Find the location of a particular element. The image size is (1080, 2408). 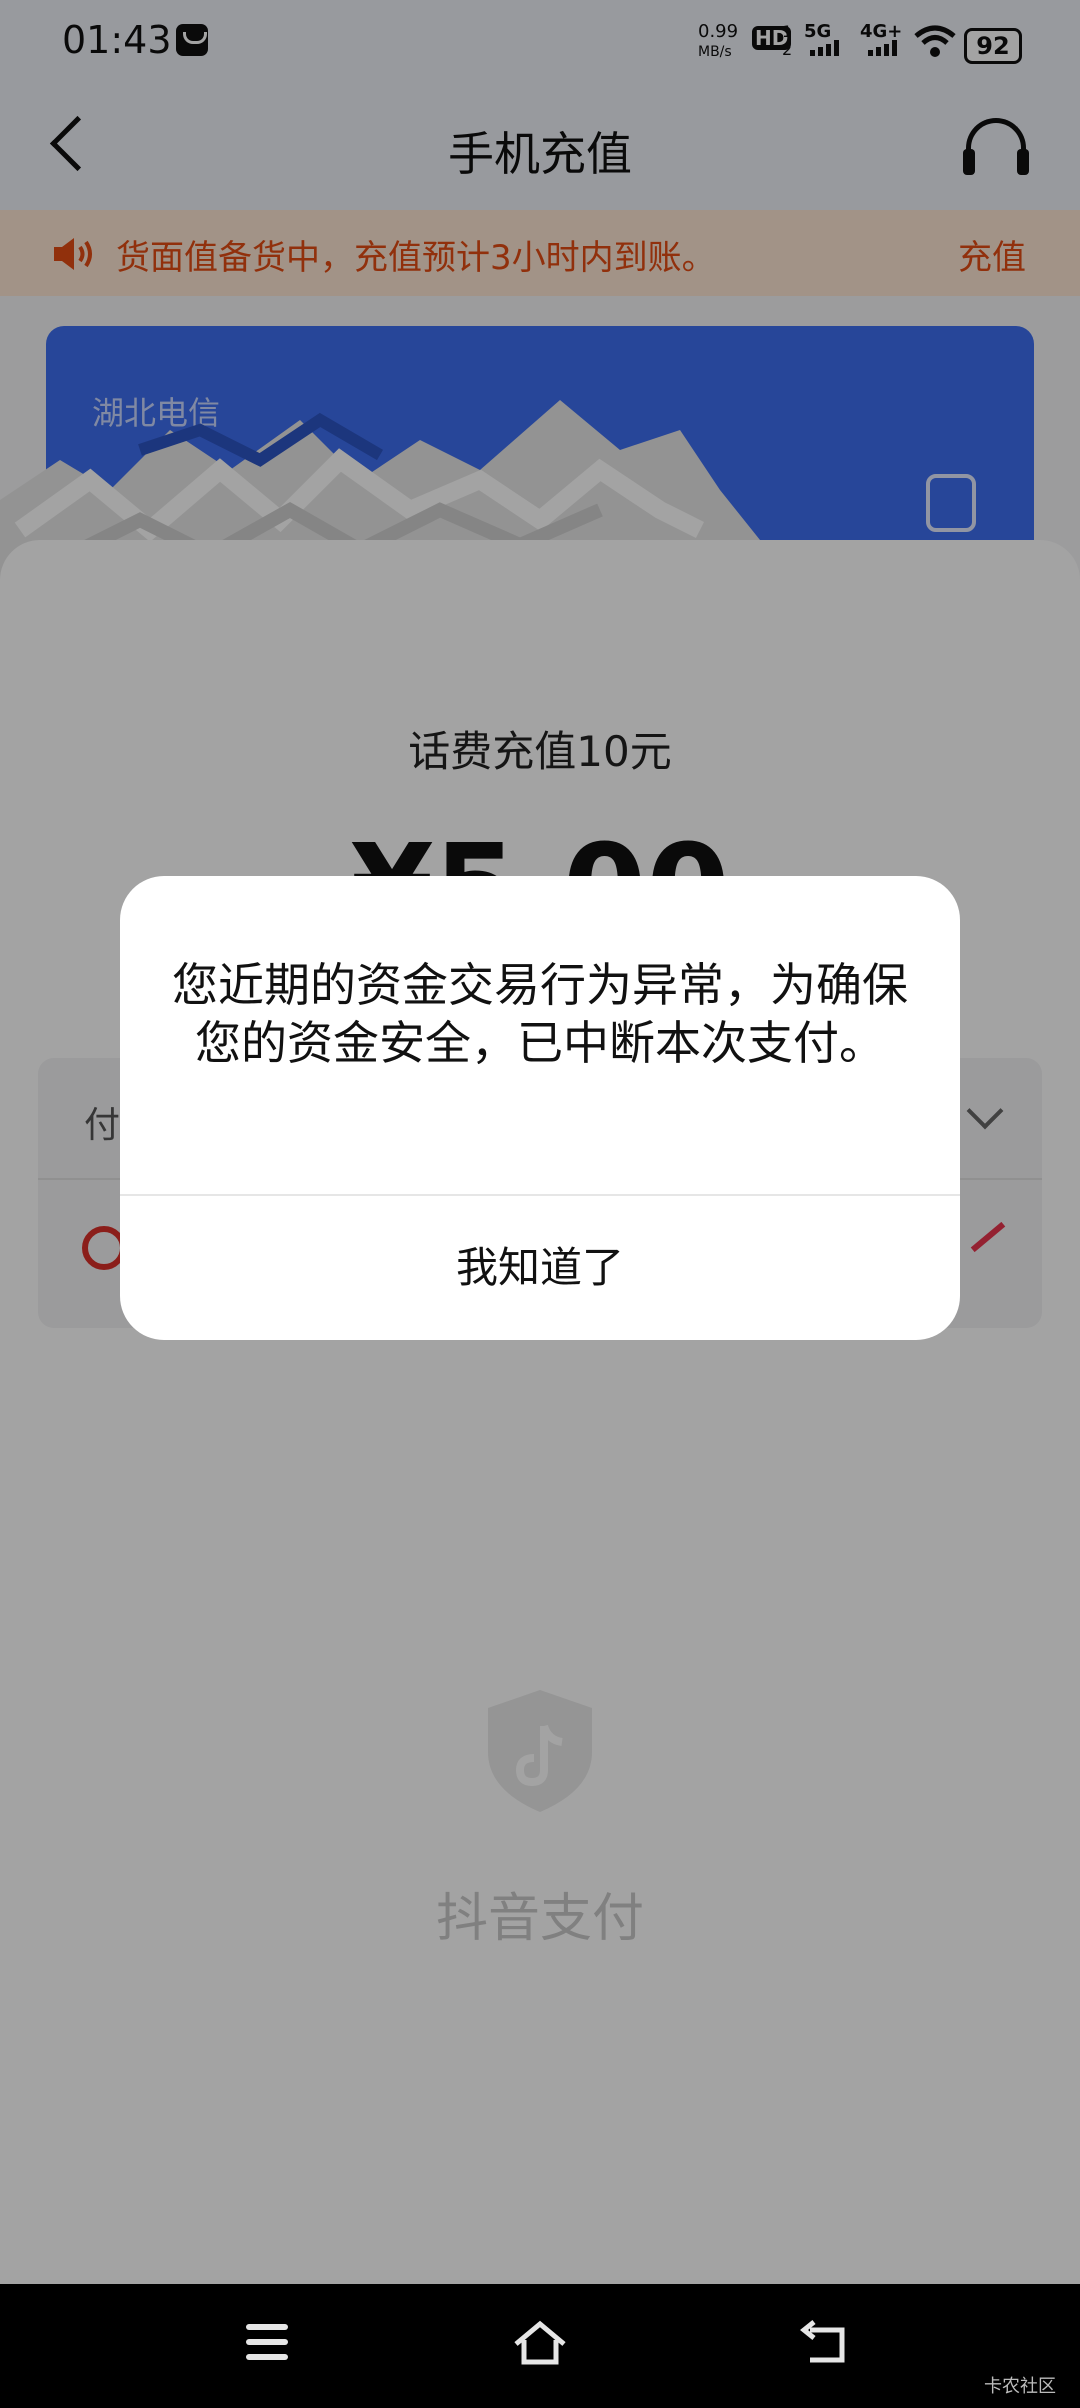

alert-dialog: 您近期的资金交易行为异常，为确保您的资金安全，已中断本次支付。 我知道了 is located at coordinates (540, 1108).